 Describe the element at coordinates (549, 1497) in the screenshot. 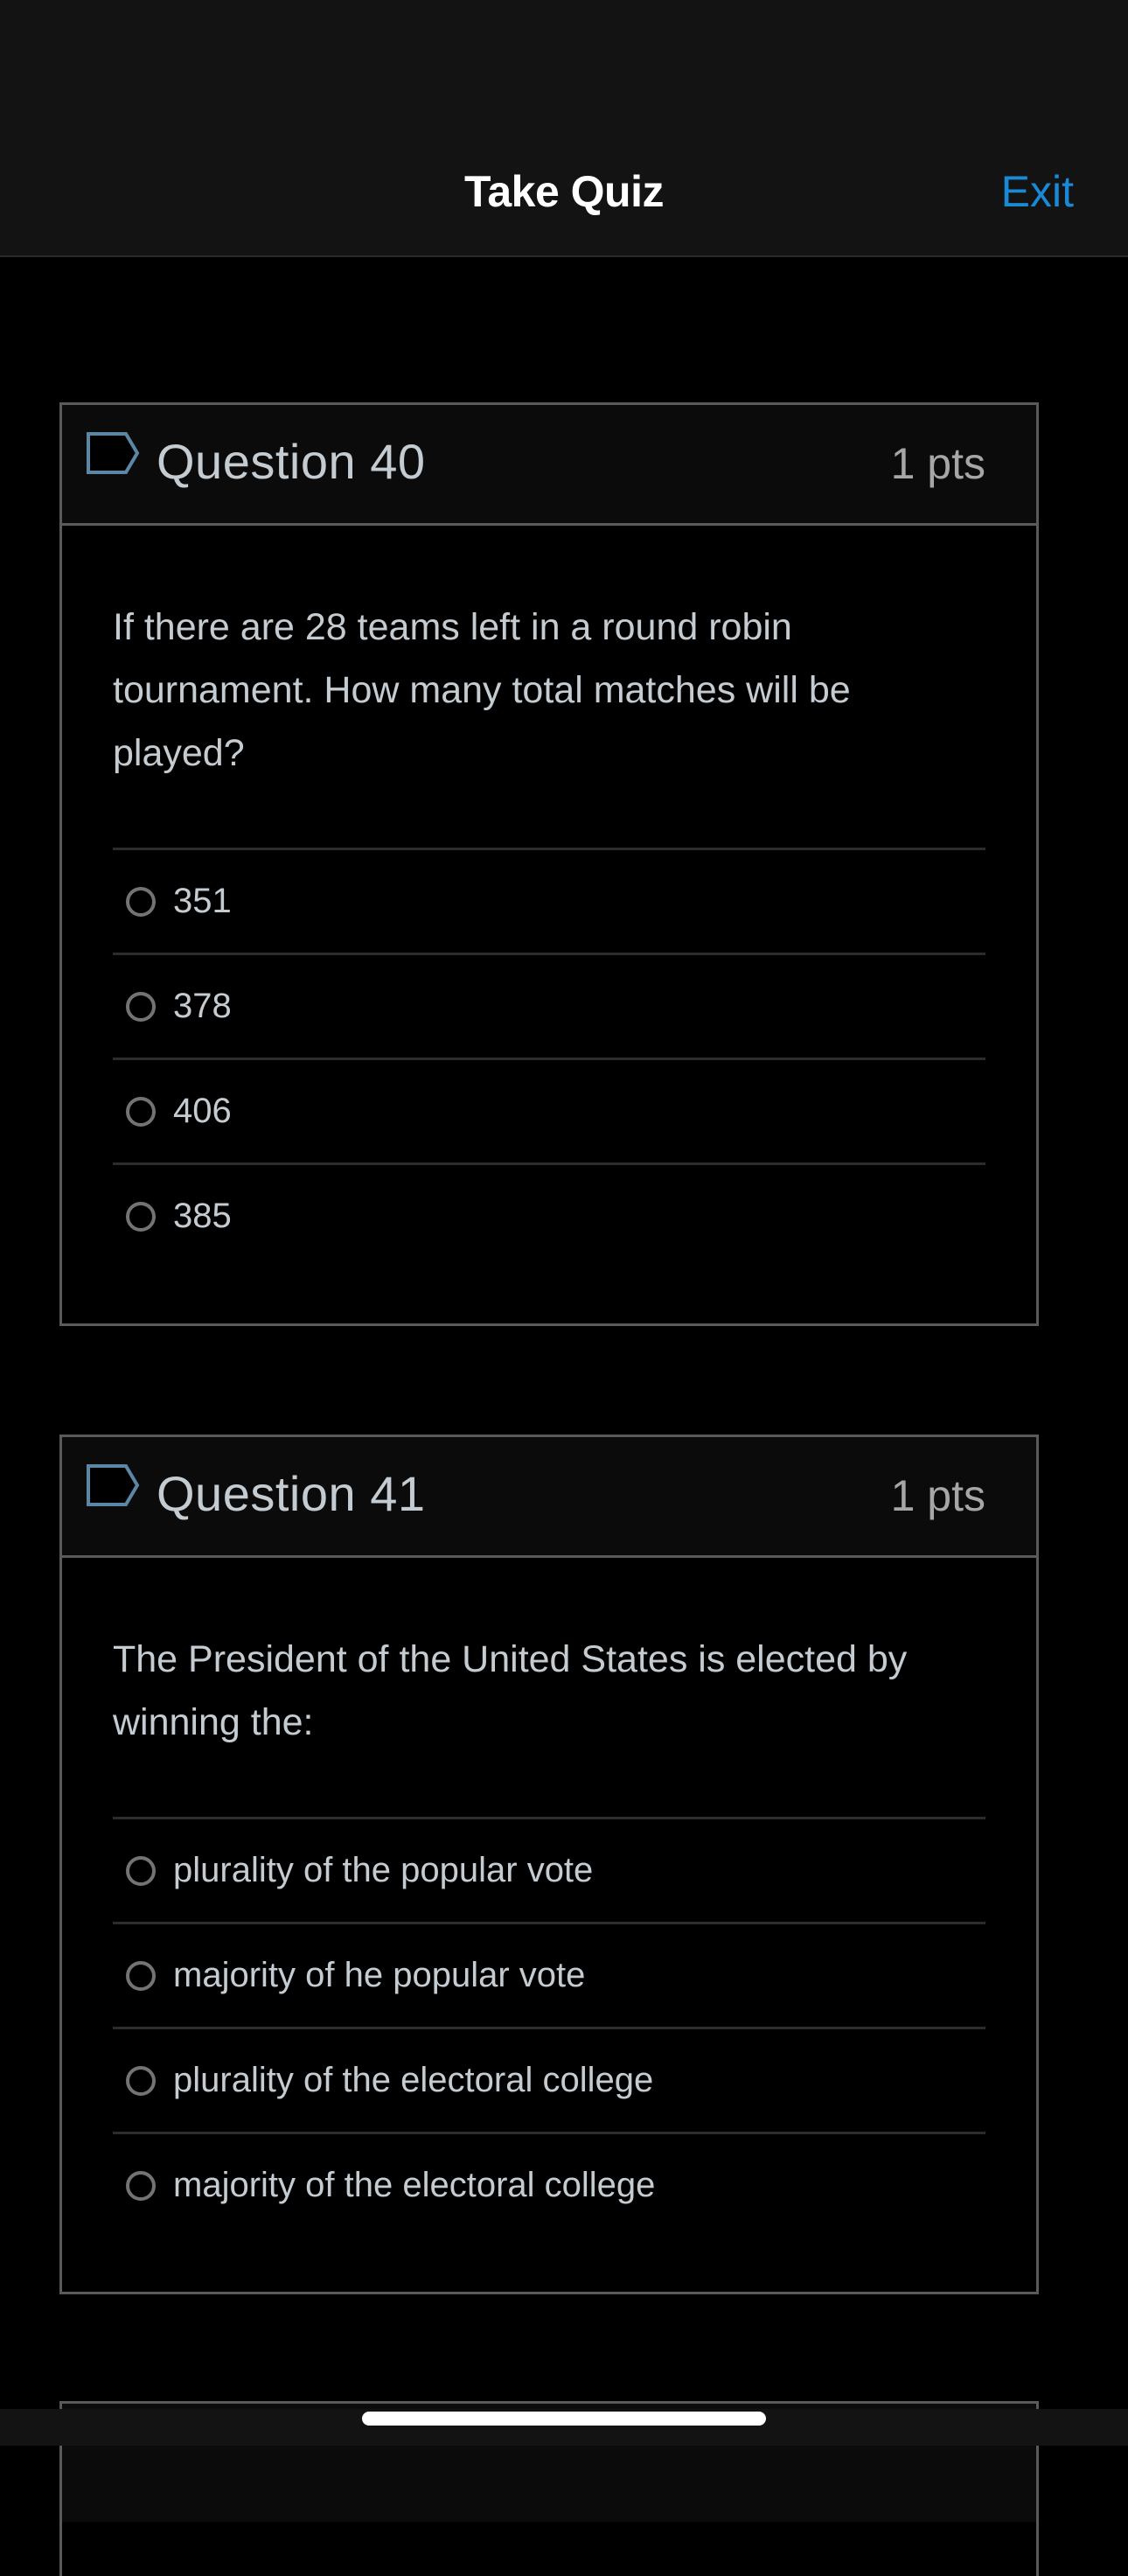

I see `question-header: Question 41 1 pts` at that location.